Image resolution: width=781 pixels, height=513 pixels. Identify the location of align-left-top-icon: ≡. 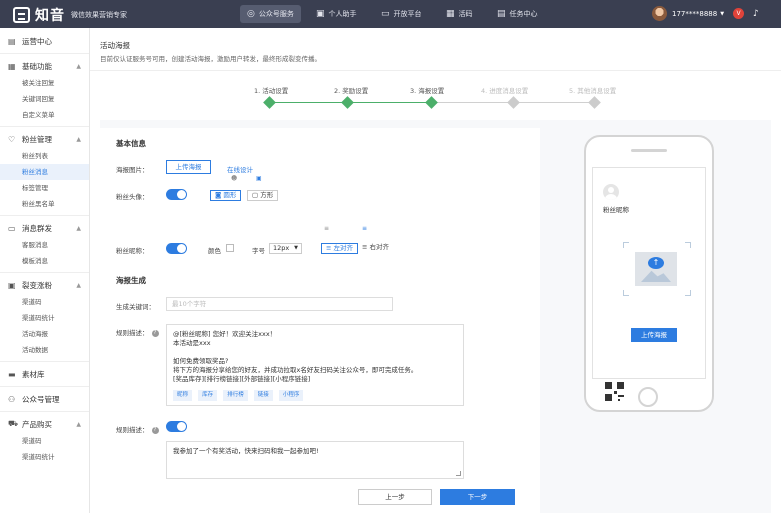
(327, 228).